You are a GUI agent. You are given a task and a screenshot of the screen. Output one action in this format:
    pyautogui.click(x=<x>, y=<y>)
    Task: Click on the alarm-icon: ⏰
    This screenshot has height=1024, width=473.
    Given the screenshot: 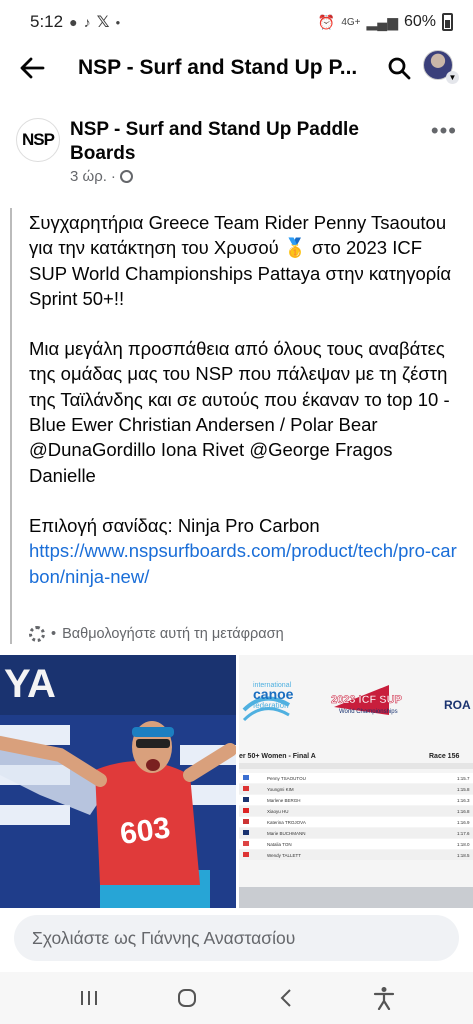 What is the action you would take?
    pyautogui.click(x=326, y=21)
    